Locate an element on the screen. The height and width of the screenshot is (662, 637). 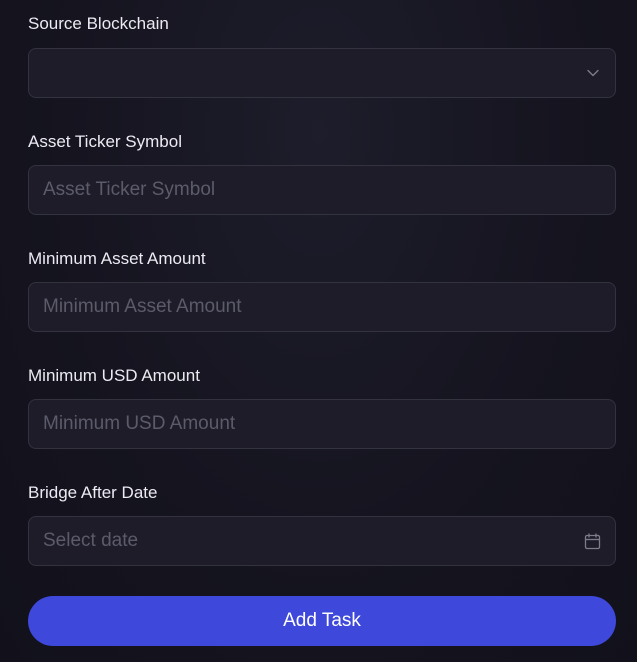
source-blockchain-label: Source Blockchain is located at coordinates (98, 23).